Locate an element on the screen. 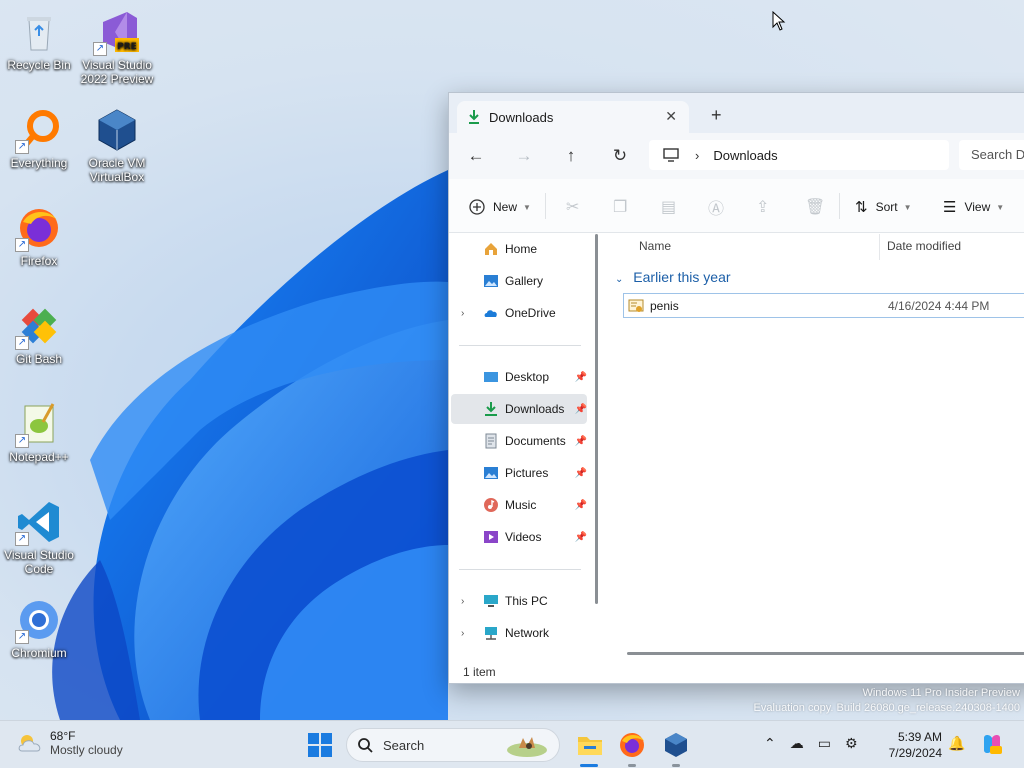  view-button: ☰ View ▼ is located at coordinates (973, 207).